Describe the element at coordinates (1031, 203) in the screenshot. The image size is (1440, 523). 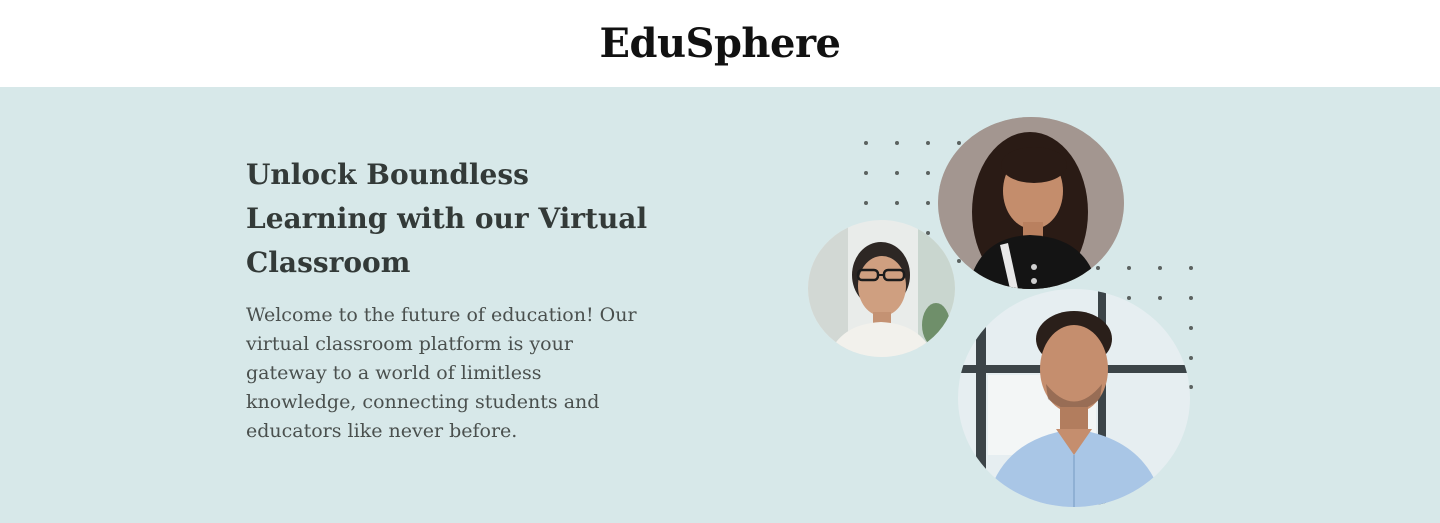
I see `student-woman-long-hair-photo` at that location.